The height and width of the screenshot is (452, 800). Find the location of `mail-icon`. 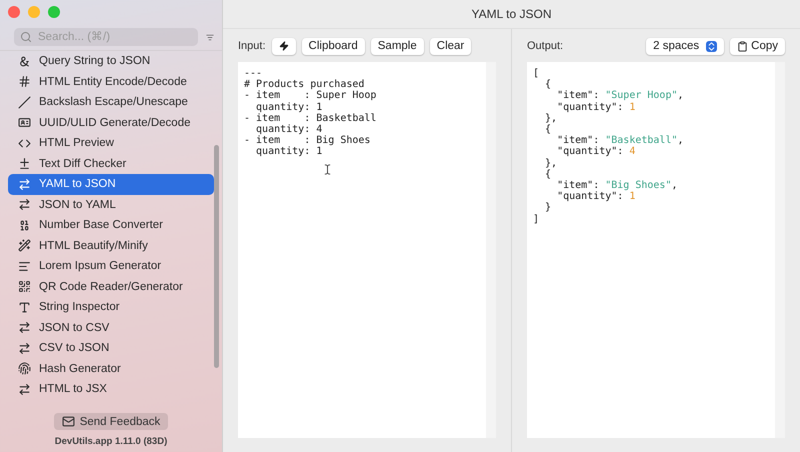

mail-icon is located at coordinates (68, 421).